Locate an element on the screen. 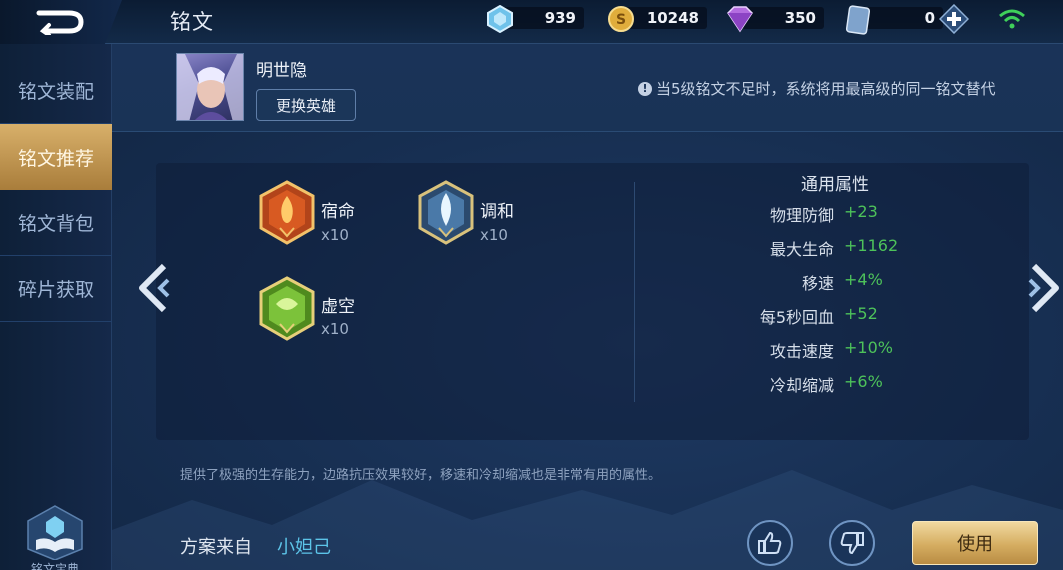  attribute-label: 冷却缩减 is located at coordinates (801, 385).